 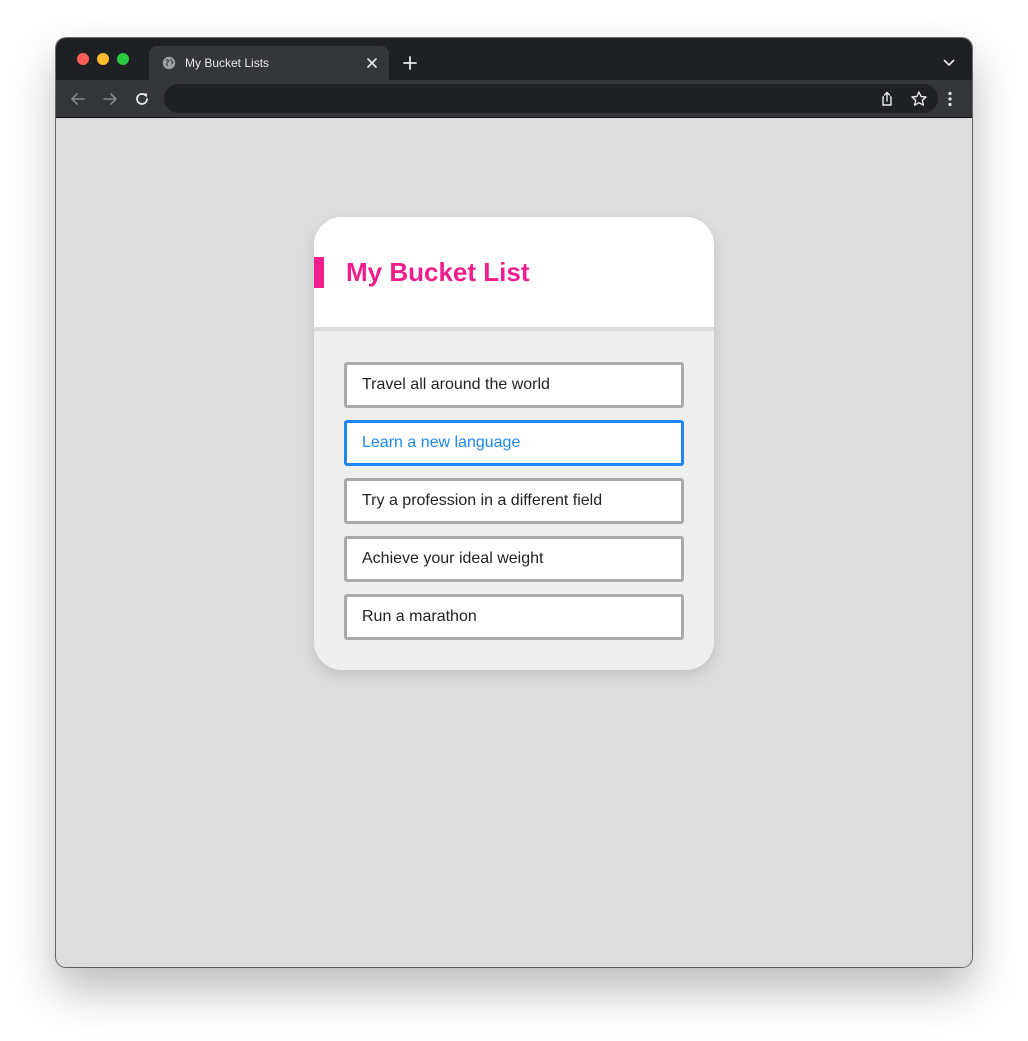 What do you see at coordinates (949, 63) in the screenshot?
I see `chevron-down-icon` at bounding box center [949, 63].